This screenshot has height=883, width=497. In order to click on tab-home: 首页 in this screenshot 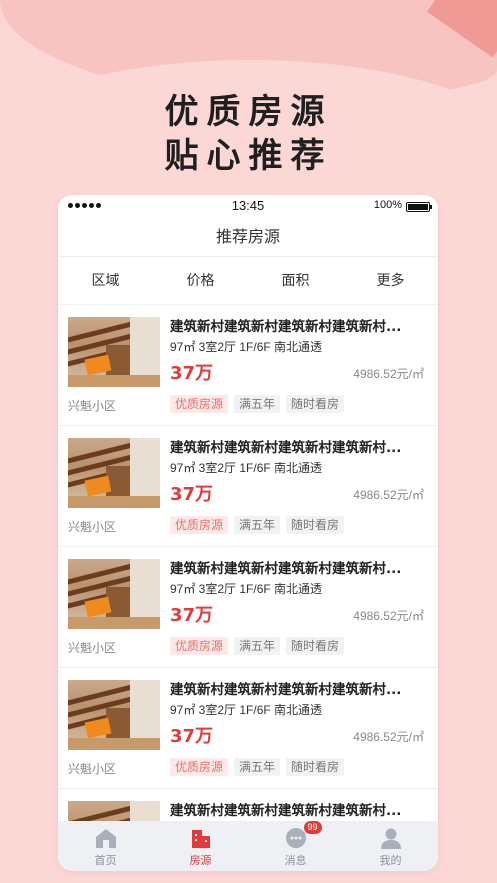, I will do `click(105, 846)`.